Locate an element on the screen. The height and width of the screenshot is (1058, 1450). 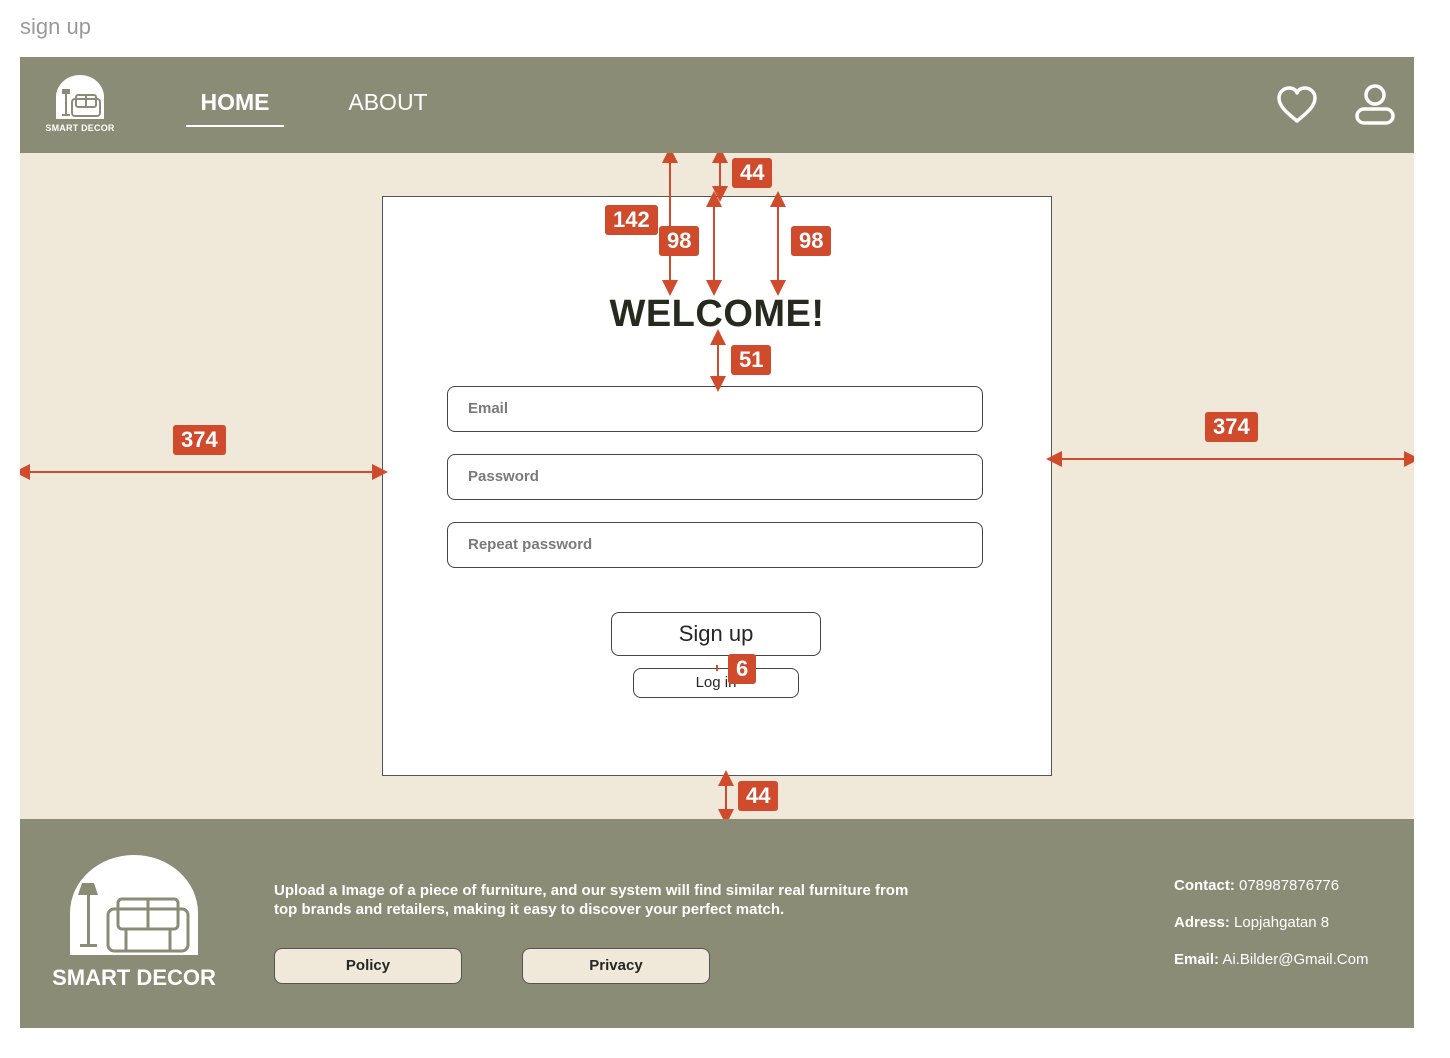
header: SMART DECOR HOME ABOUT is located at coordinates (717, 105).